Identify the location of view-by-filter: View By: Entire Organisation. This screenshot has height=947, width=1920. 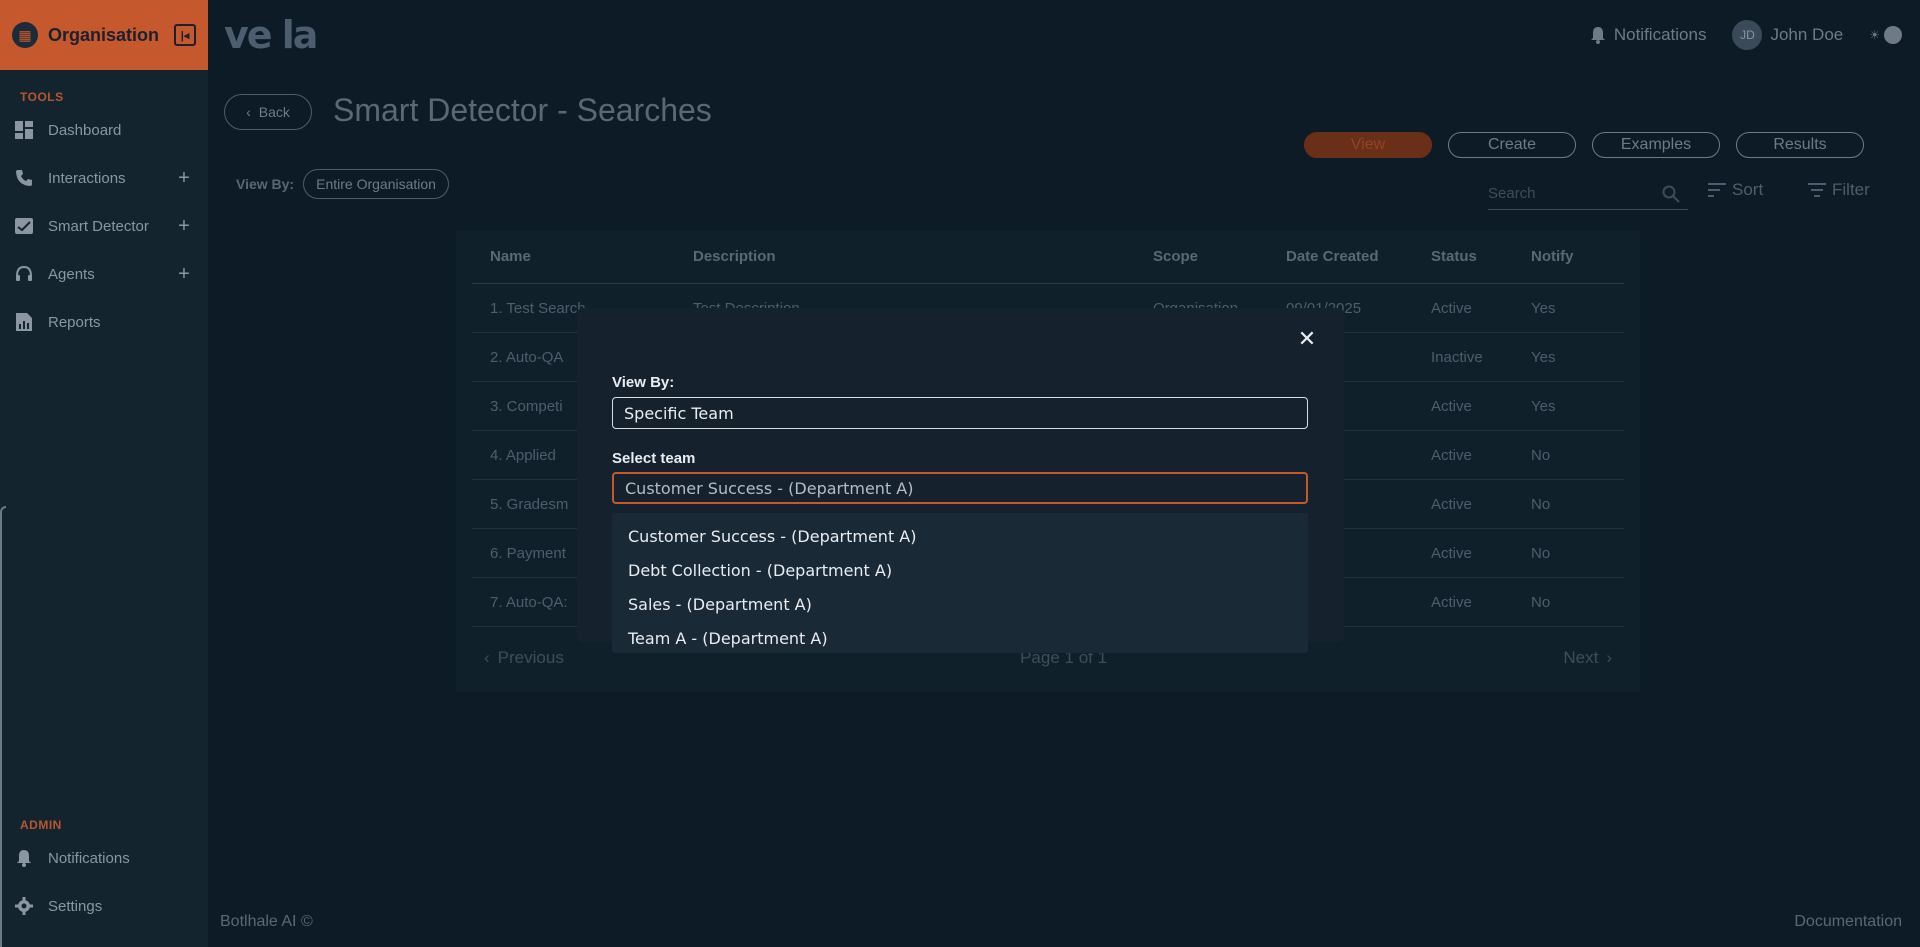
(342, 184).